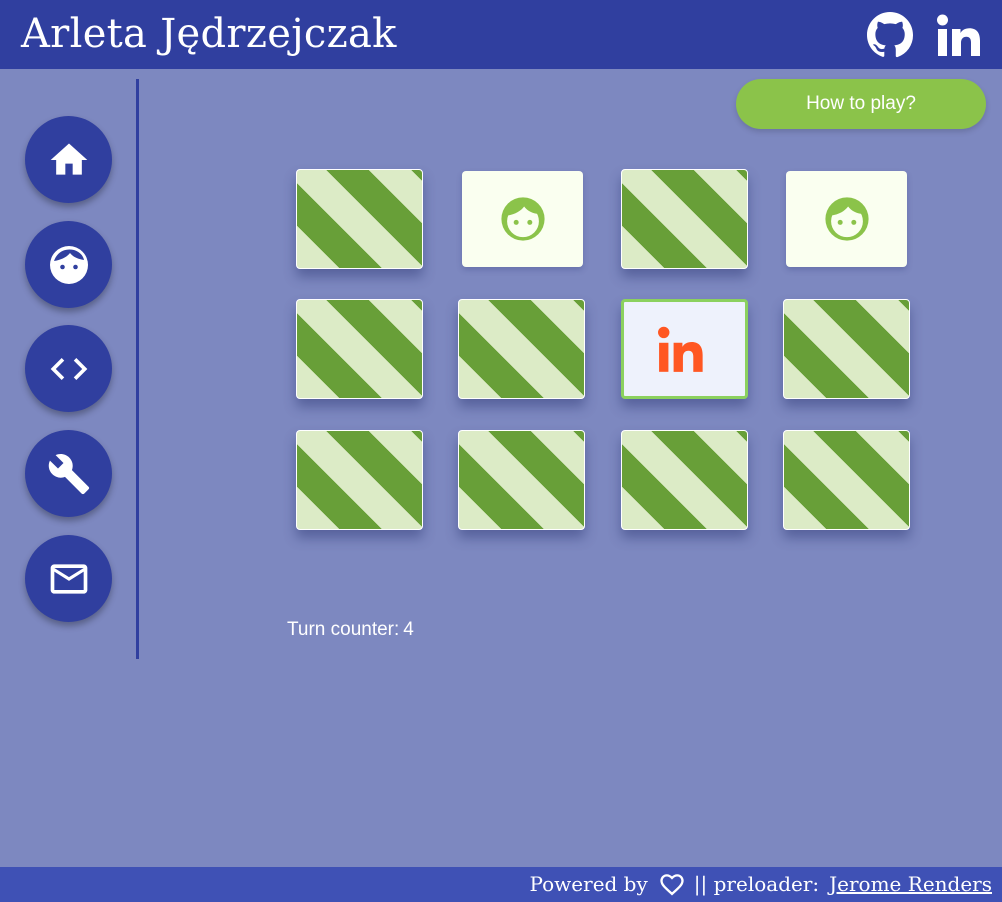 The height and width of the screenshot is (902, 1002). What do you see at coordinates (890, 35) in the screenshot?
I see `github-icon` at bounding box center [890, 35].